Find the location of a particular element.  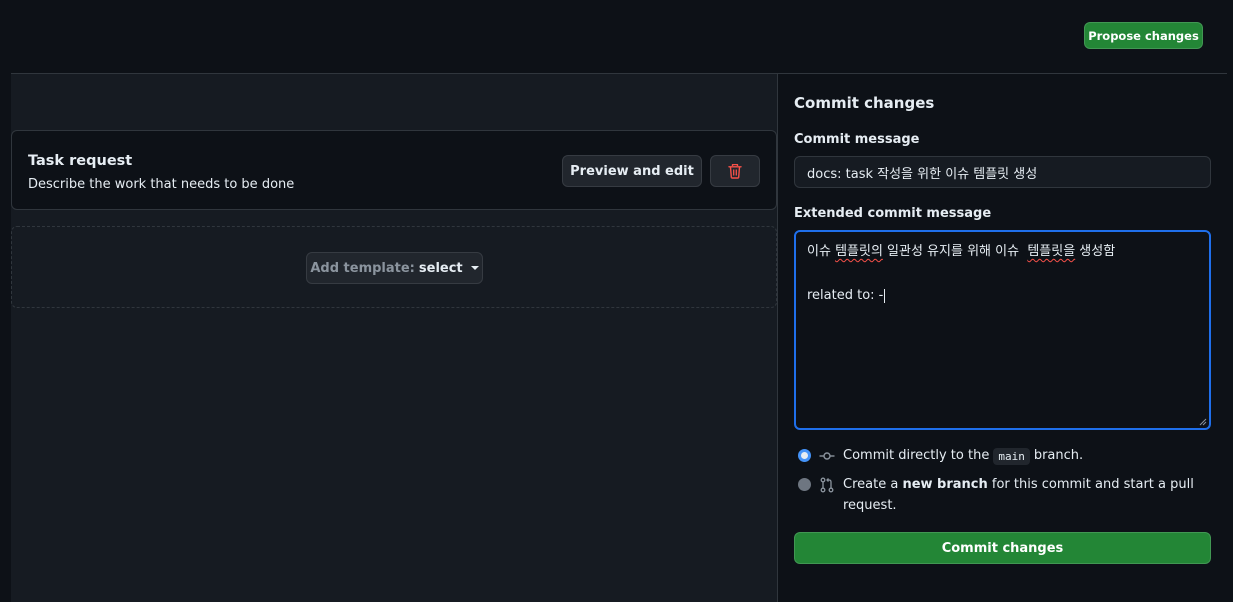

resize-grip-icon is located at coordinates (1203, 422).